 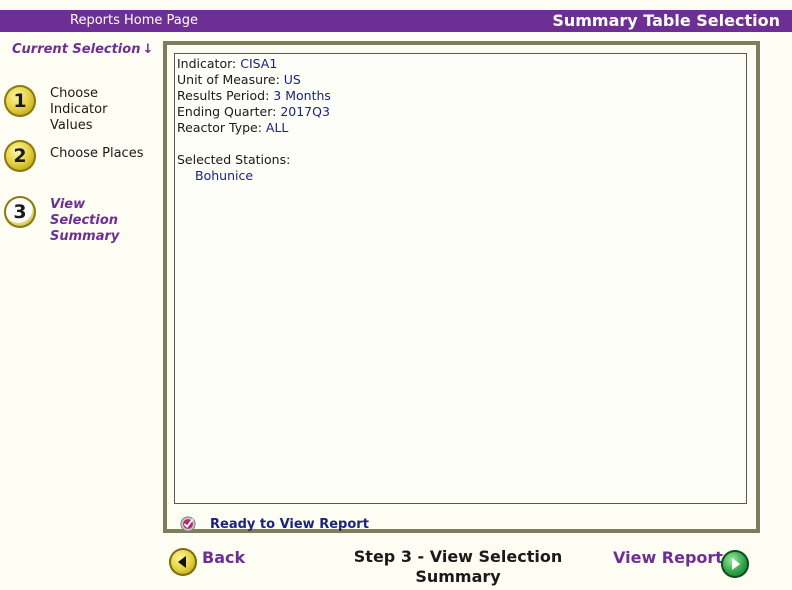 I want to click on quarter-row: Ending Quarter: 2017Q3, so click(x=460, y=112).